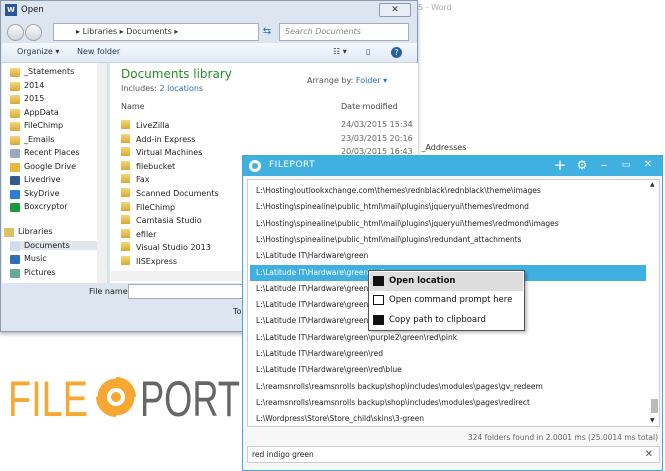 The image size is (665, 471). What do you see at coordinates (33, 32) in the screenshot?
I see `forward-button` at bounding box center [33, 32].